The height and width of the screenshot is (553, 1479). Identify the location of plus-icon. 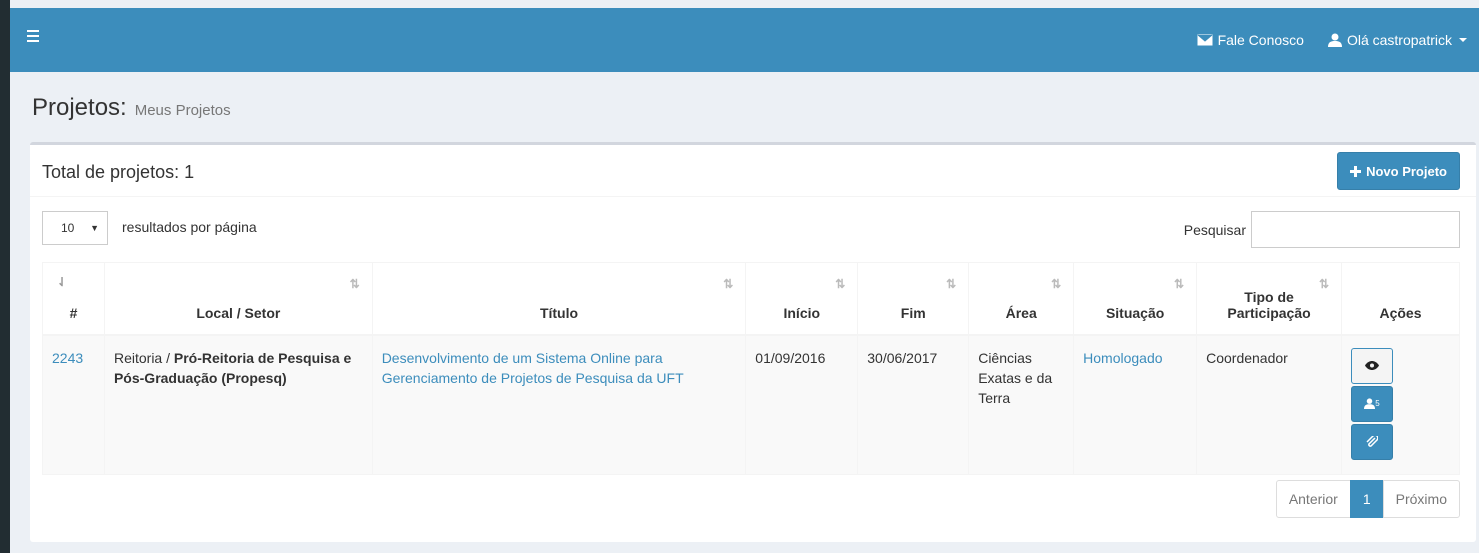
(1356, 171).